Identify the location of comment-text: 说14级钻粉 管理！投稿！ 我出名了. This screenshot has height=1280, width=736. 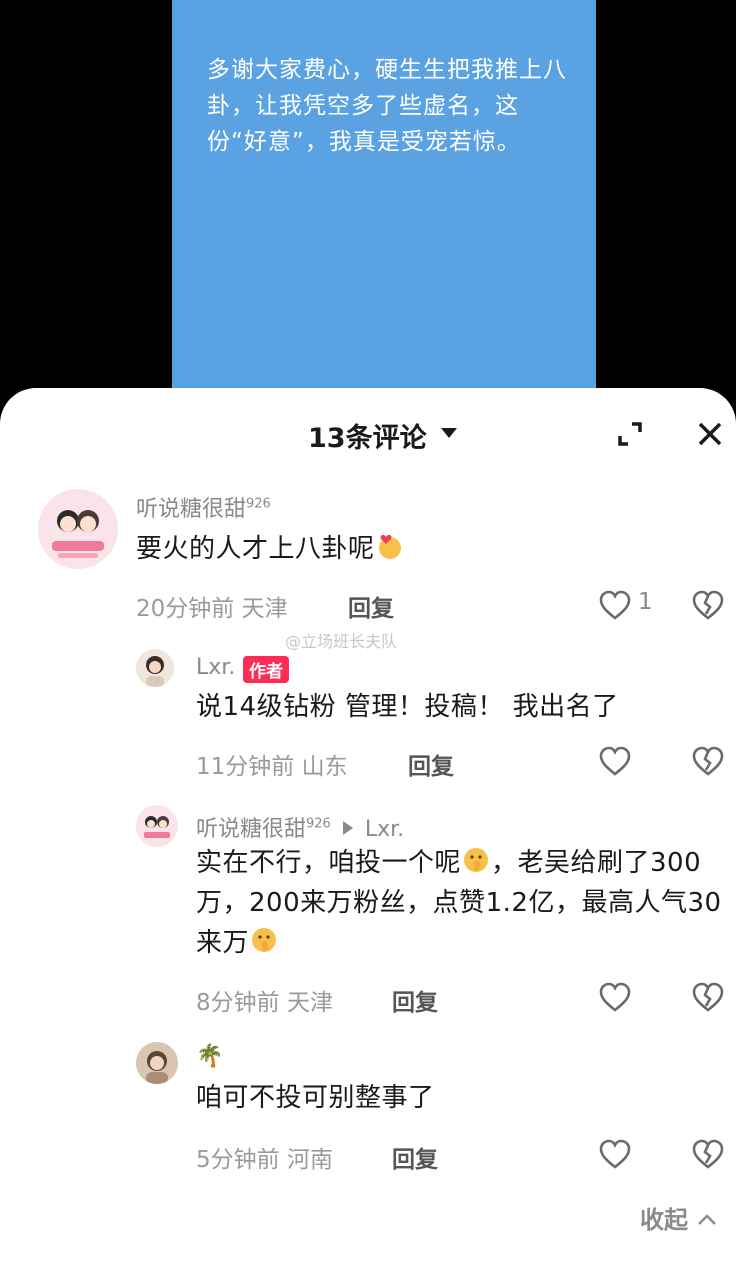
(407, 707).